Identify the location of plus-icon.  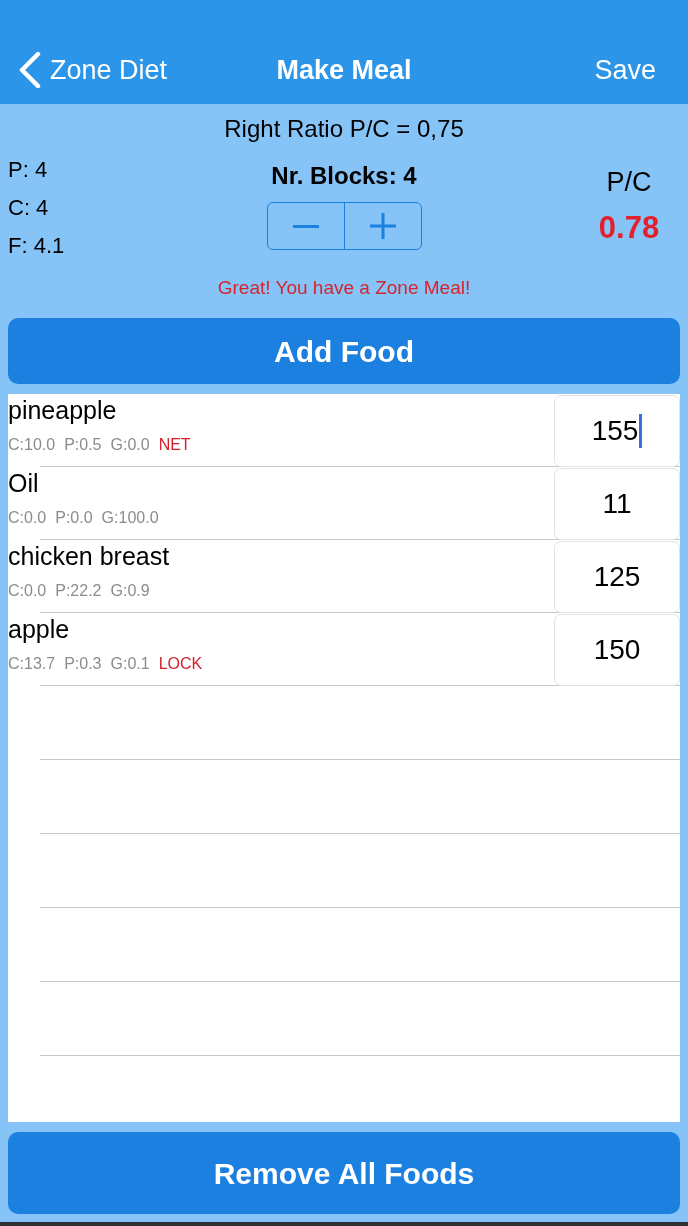
(382, 226).